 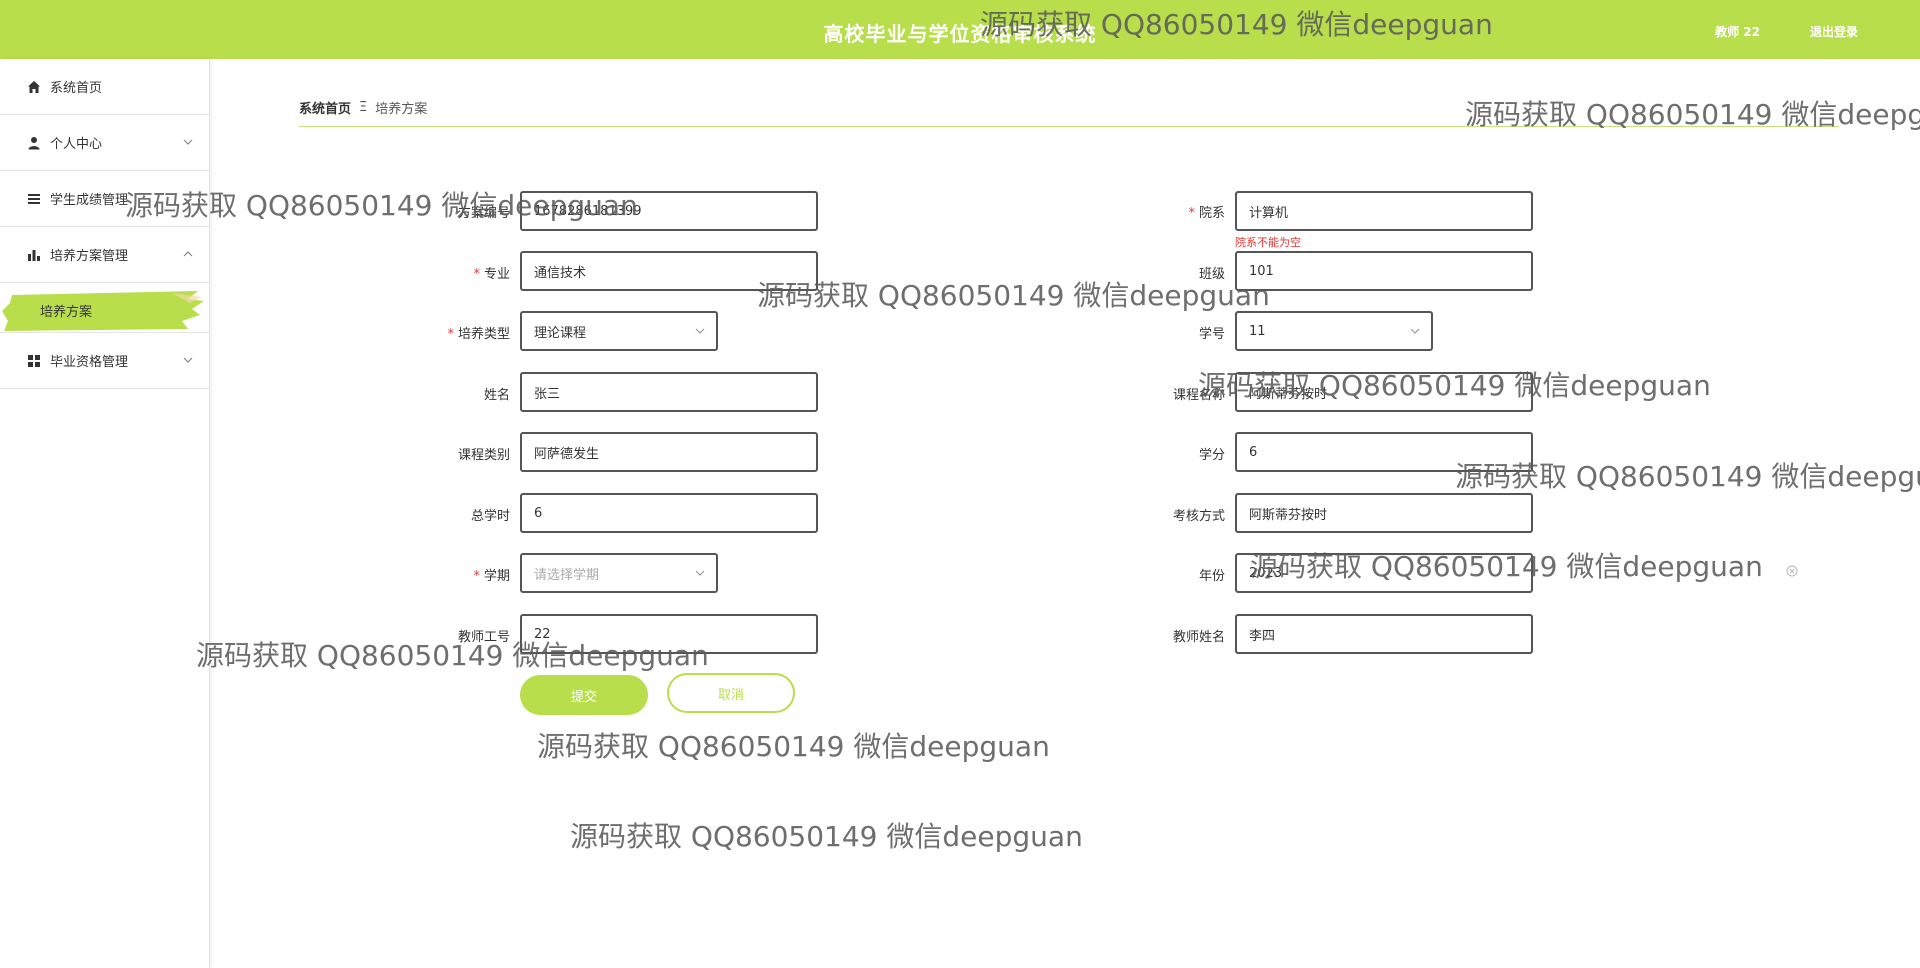 I want to click on student-no-select: 11, so click(x=1334, y=331).